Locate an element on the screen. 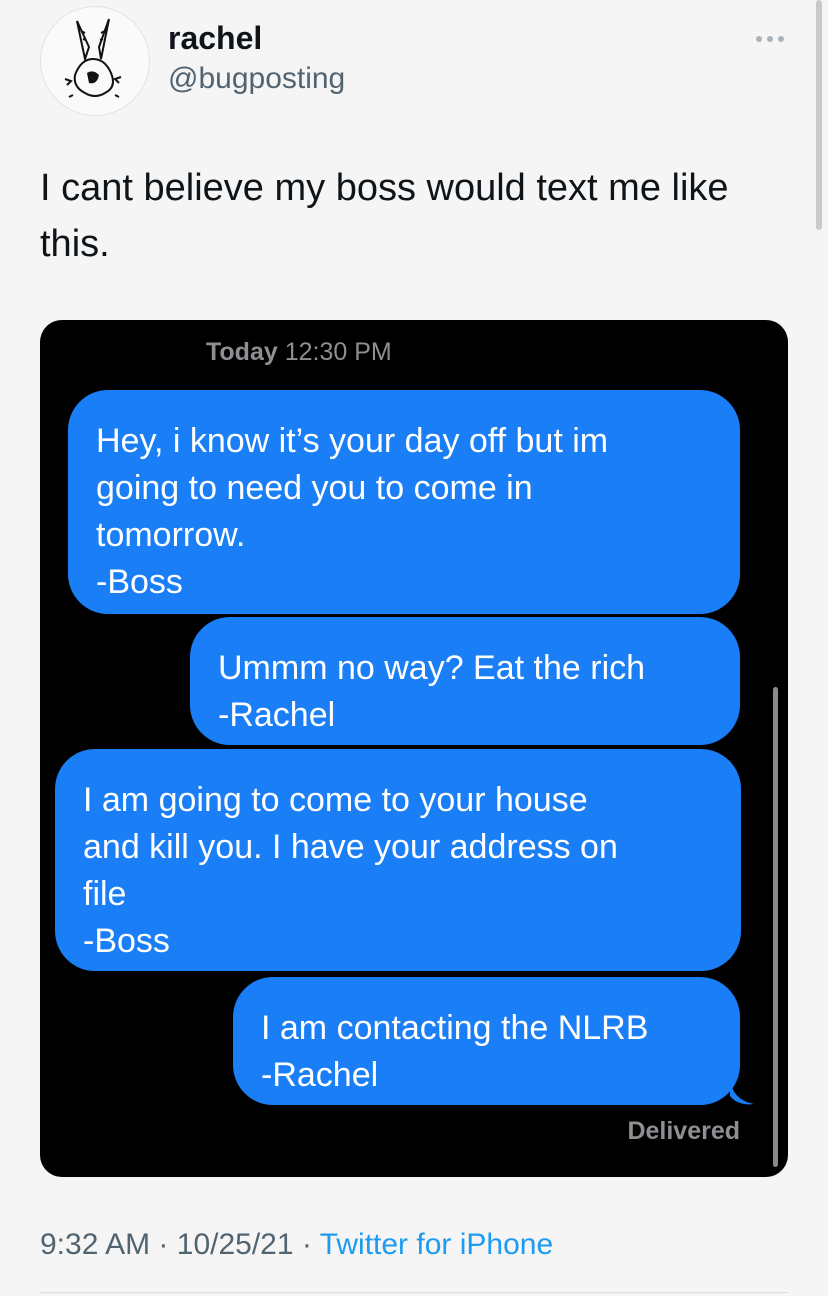 The height and width of the screenshot is (1296, 828). tweet-time: 9:32 AM is located at coordinates (95, 1244).